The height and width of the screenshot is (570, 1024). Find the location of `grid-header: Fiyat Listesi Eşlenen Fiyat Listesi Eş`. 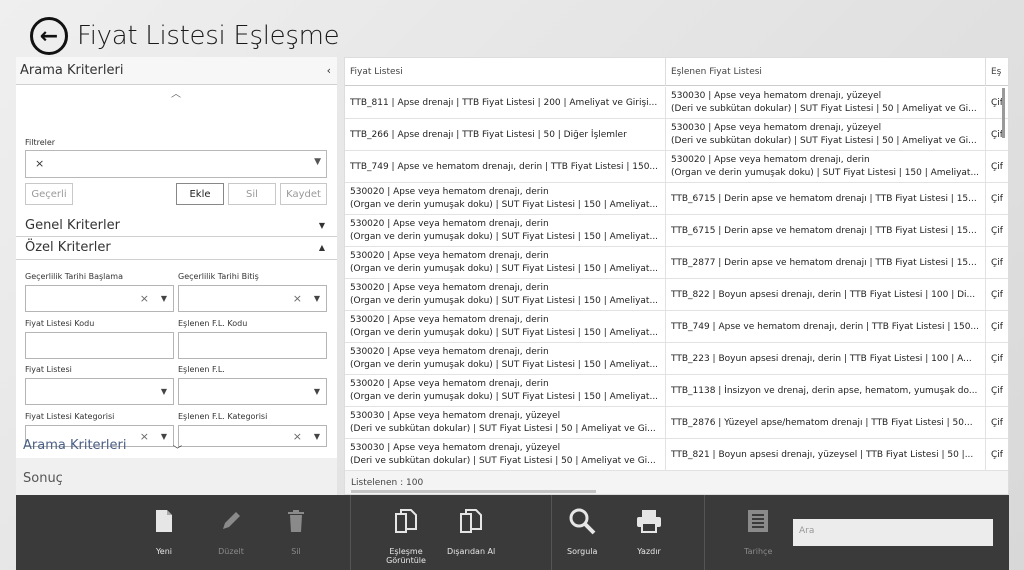

grid-header: Fiyat Listesi Eşlenen Fiyat Listesi Eş is located at coordinates (676, 72).